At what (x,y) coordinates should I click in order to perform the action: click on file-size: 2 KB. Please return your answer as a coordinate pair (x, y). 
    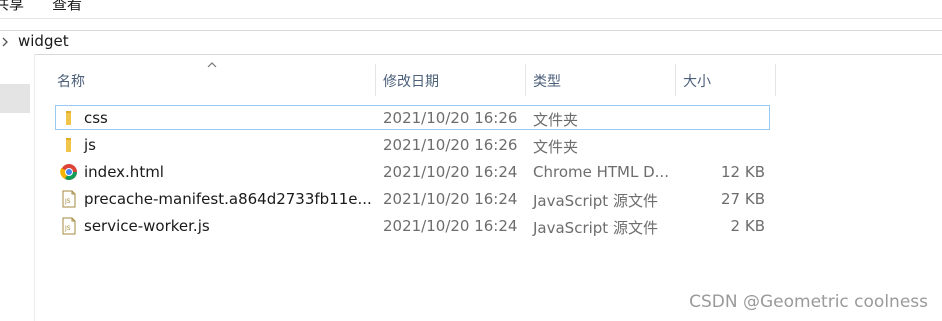
    Looking at the image, I should click on (747, 226).